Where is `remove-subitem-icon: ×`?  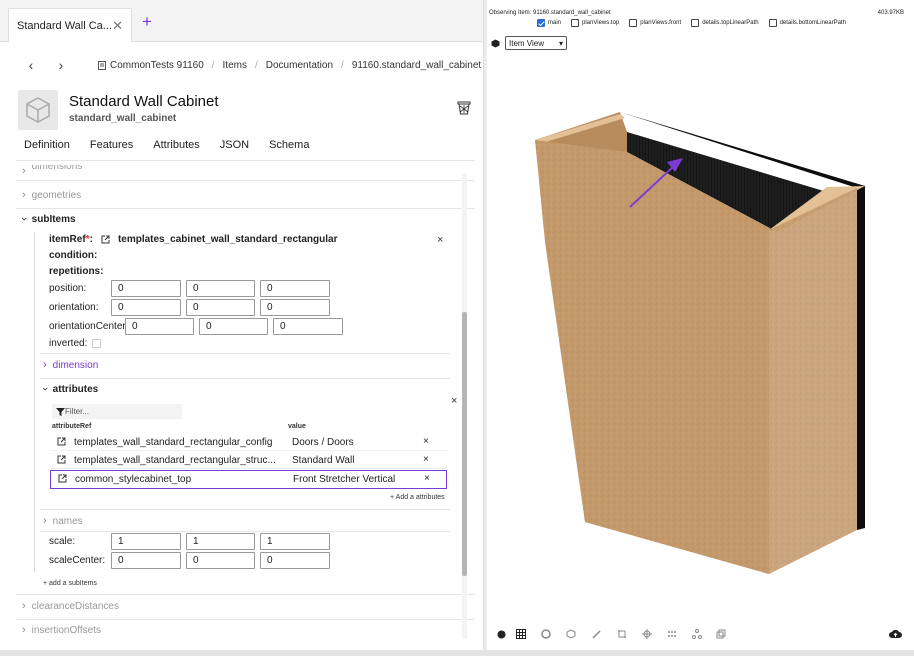
remove-subitem-icon: × is located at coordinates (440, 240).